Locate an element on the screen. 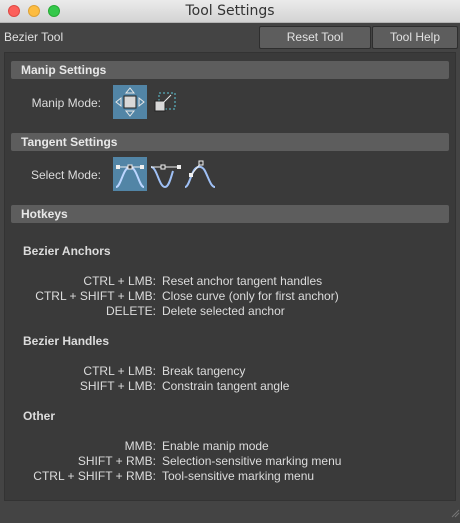 This screenshot has width=460, height=523. select-single-tangent-button is located at coordinates (200, 174).